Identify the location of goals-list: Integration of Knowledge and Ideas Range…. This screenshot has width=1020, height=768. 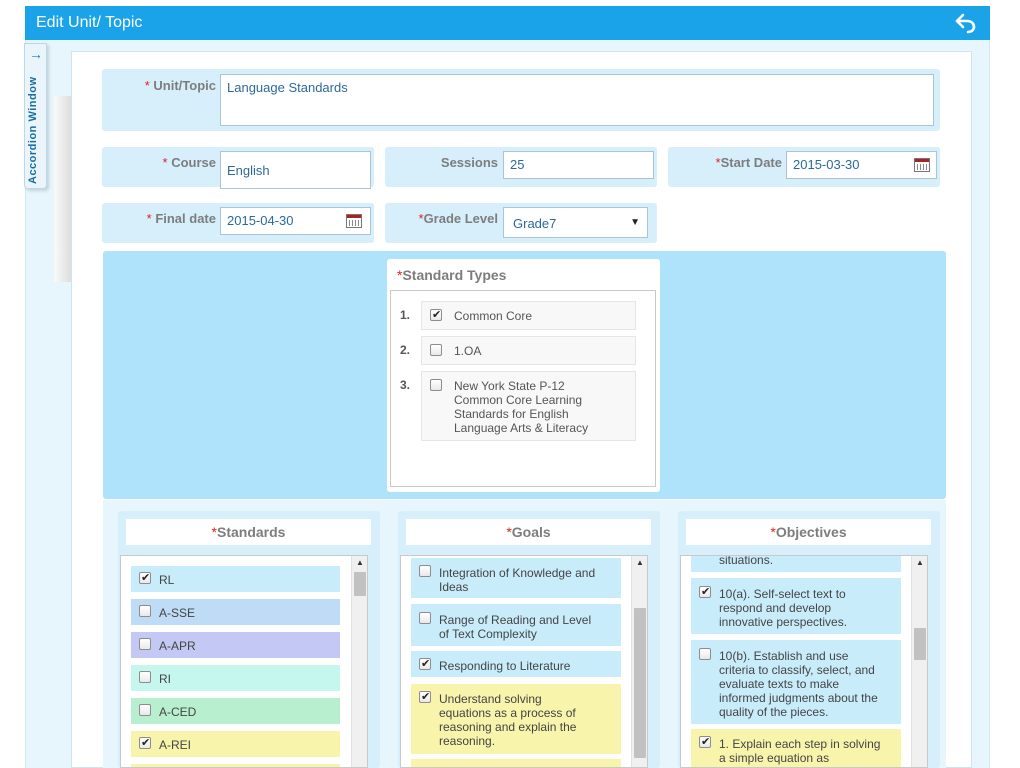
(524, 661).